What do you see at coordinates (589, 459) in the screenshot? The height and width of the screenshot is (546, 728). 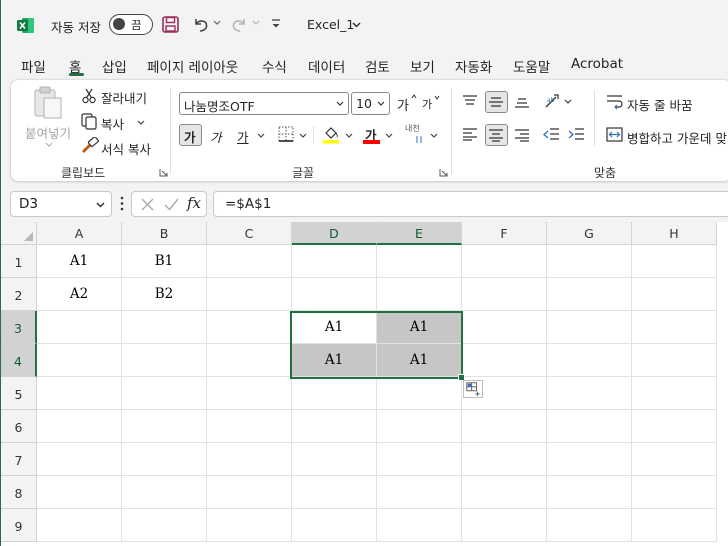 I see `cell-g7` at bounding box center [589, 459].